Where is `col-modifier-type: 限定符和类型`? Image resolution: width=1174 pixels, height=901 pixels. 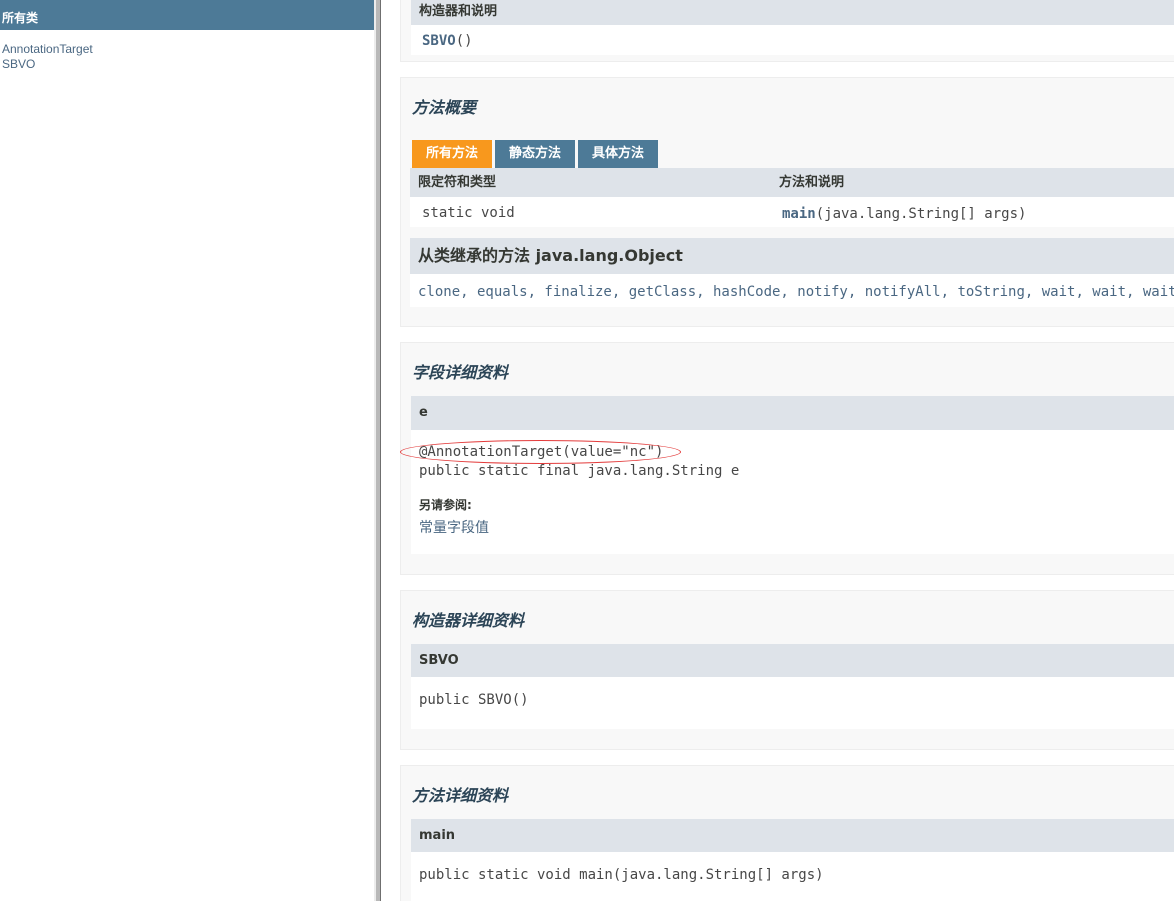
col-modifier-type: 限定符和类型 is located at coordinates (457, 182).